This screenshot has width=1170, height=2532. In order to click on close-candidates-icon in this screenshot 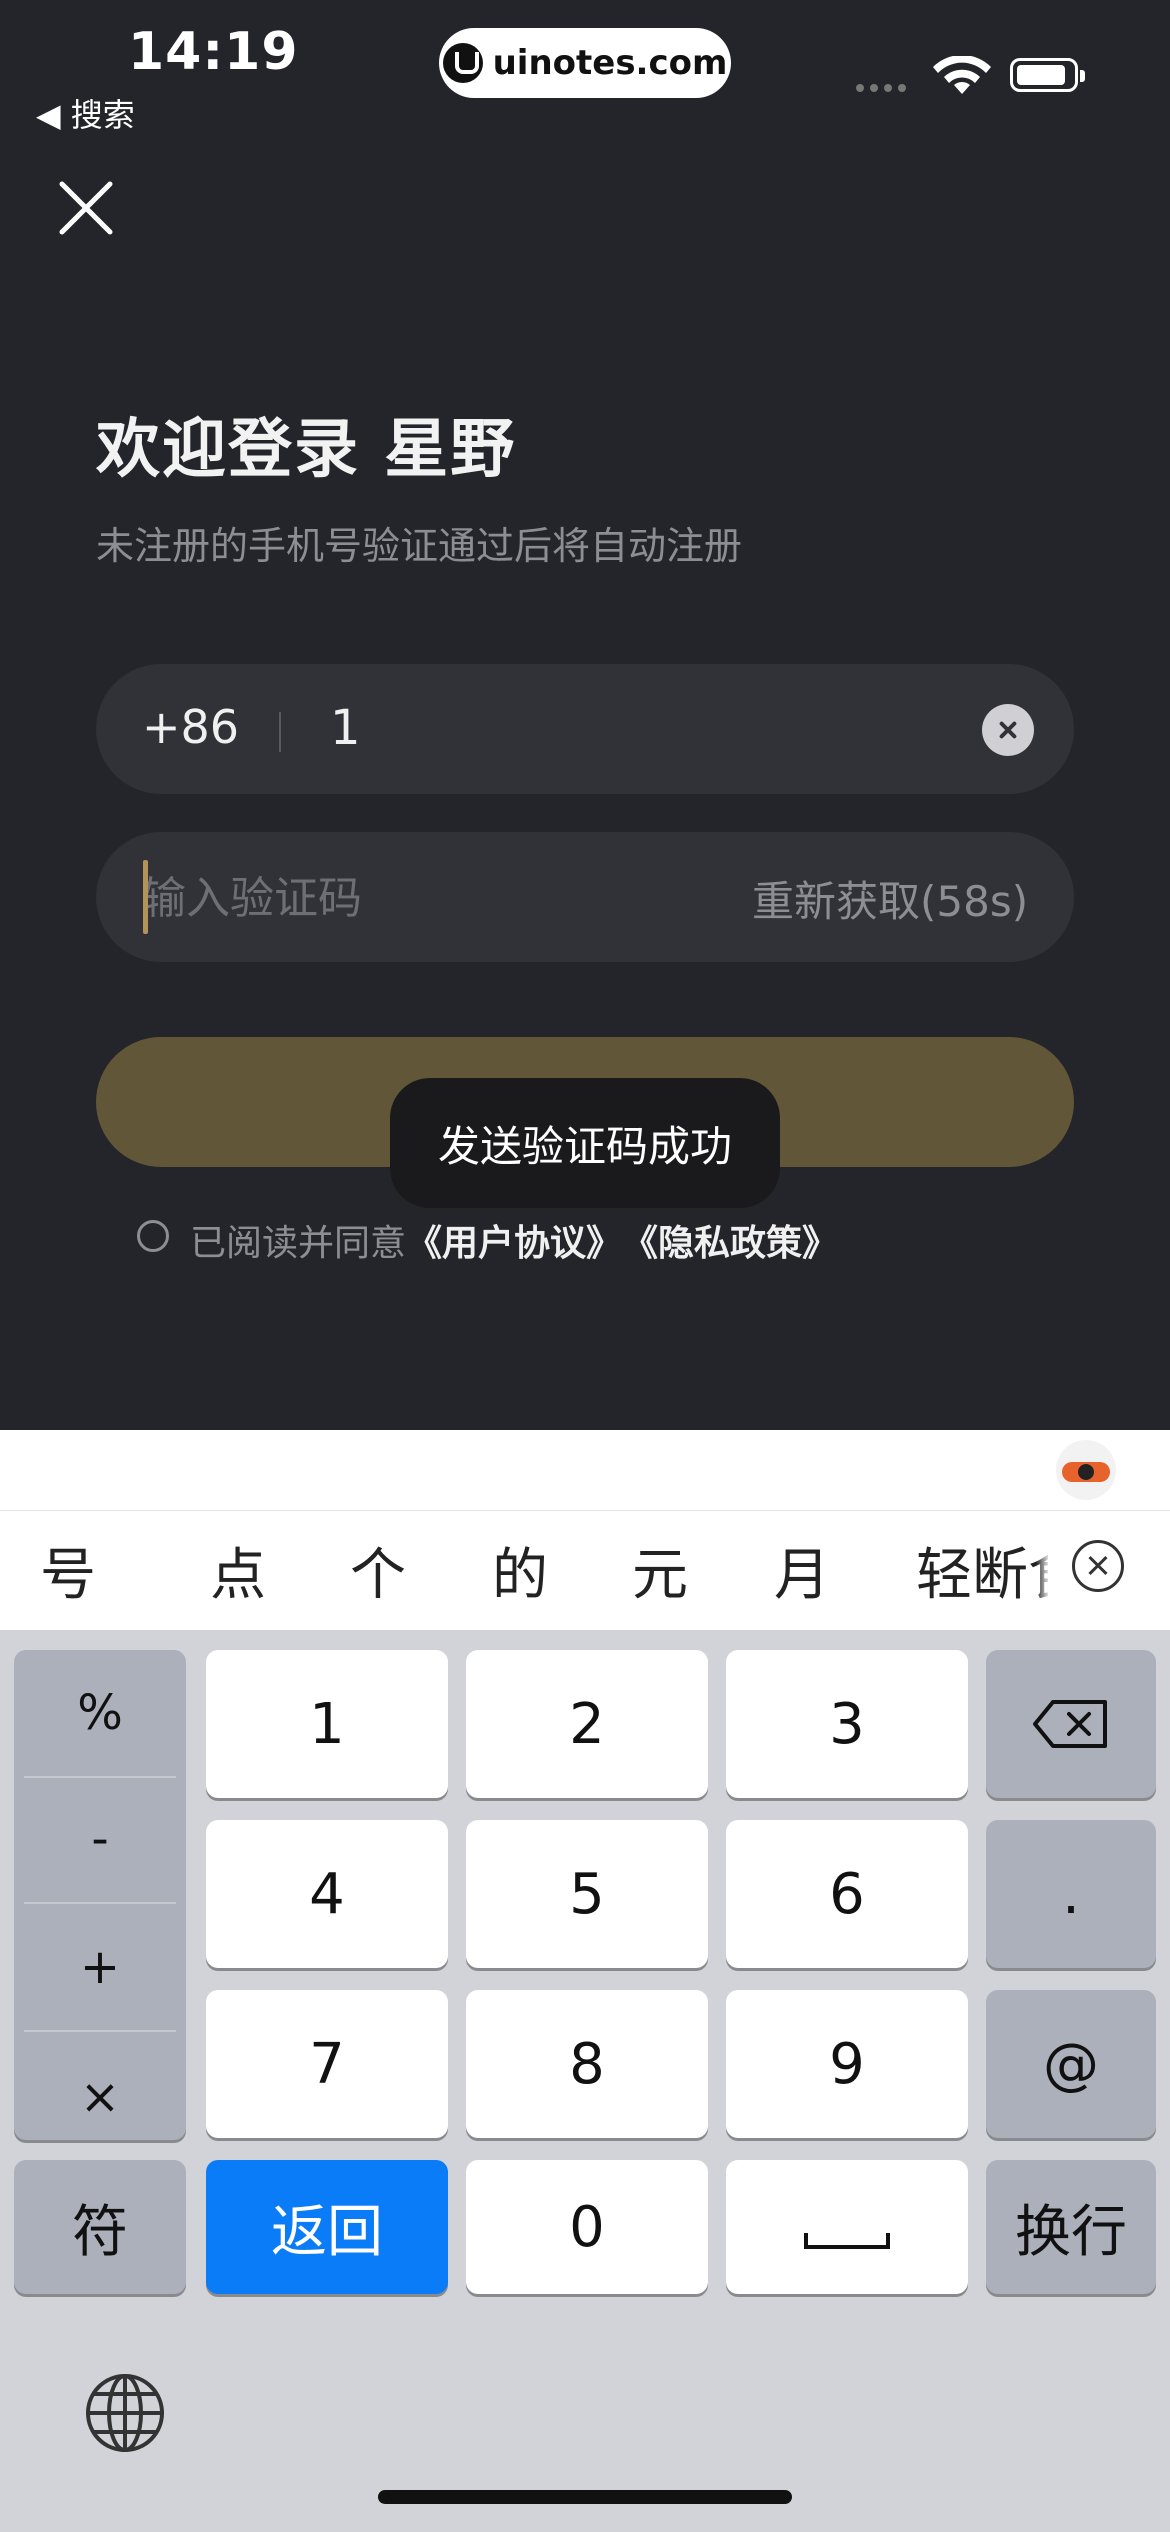, I will do `click(1098, 1566)`.